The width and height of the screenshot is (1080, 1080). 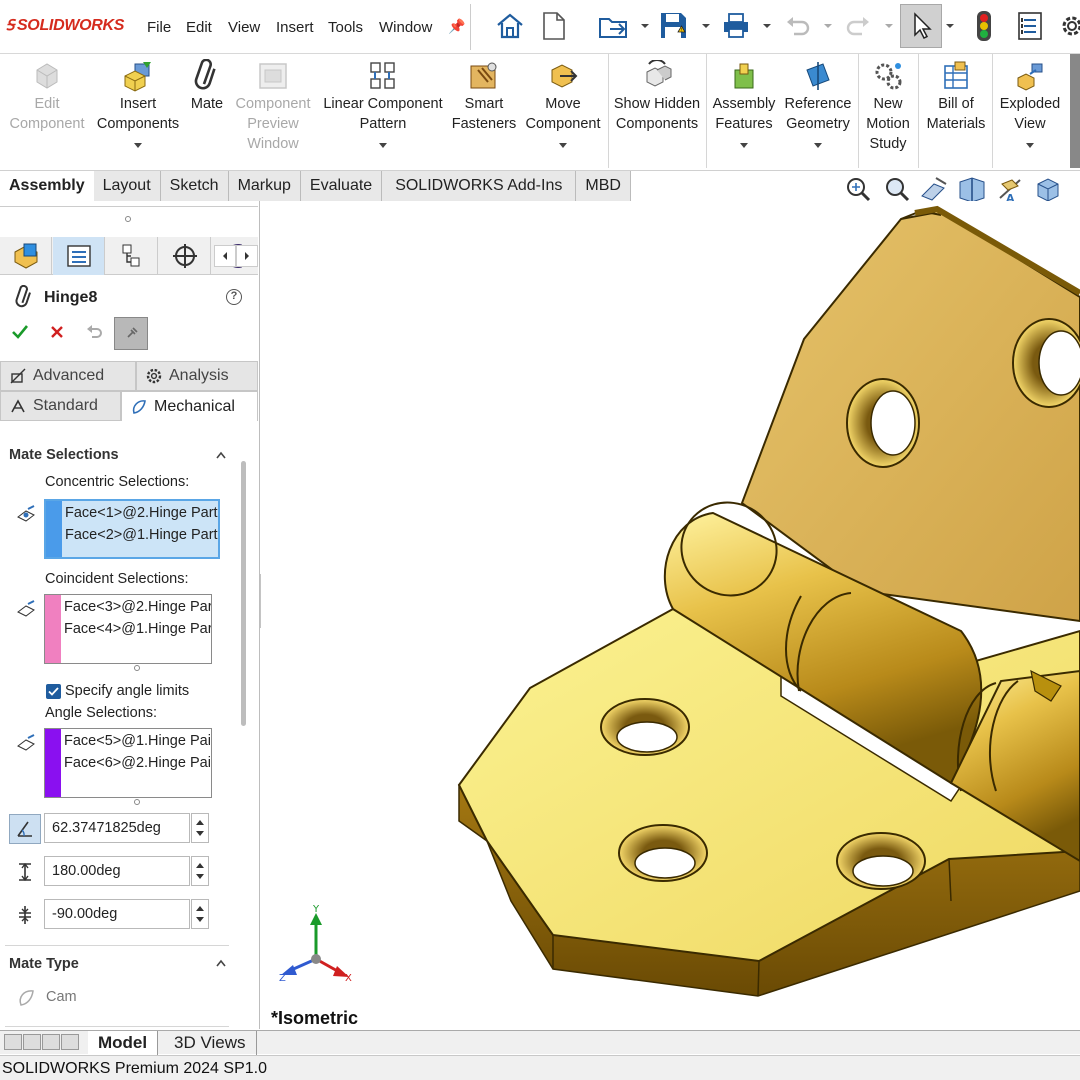 What do you see at coordinates (53, 691) in the screenshot?
I see `specify-angle-limits-checkbox` at bounding box center [53, 691].